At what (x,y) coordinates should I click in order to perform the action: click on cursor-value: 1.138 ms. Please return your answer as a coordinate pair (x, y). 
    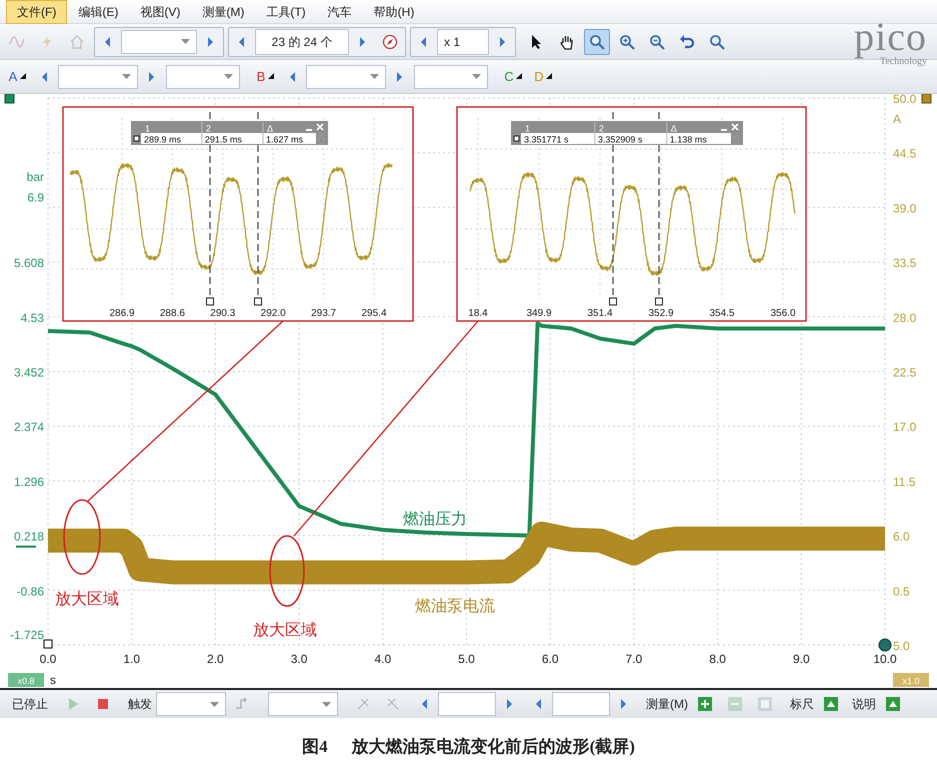
    Looking at the image, I should click on (688, 139).